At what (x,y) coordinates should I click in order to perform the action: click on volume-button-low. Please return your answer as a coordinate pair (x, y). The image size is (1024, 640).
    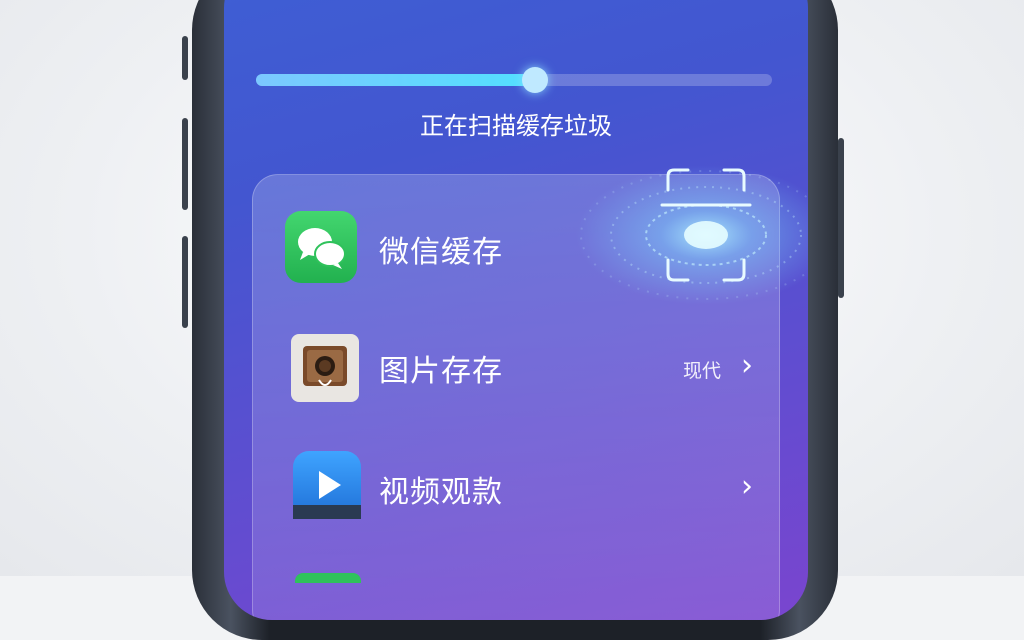
    Looking at the image, I should click on (185, 282).